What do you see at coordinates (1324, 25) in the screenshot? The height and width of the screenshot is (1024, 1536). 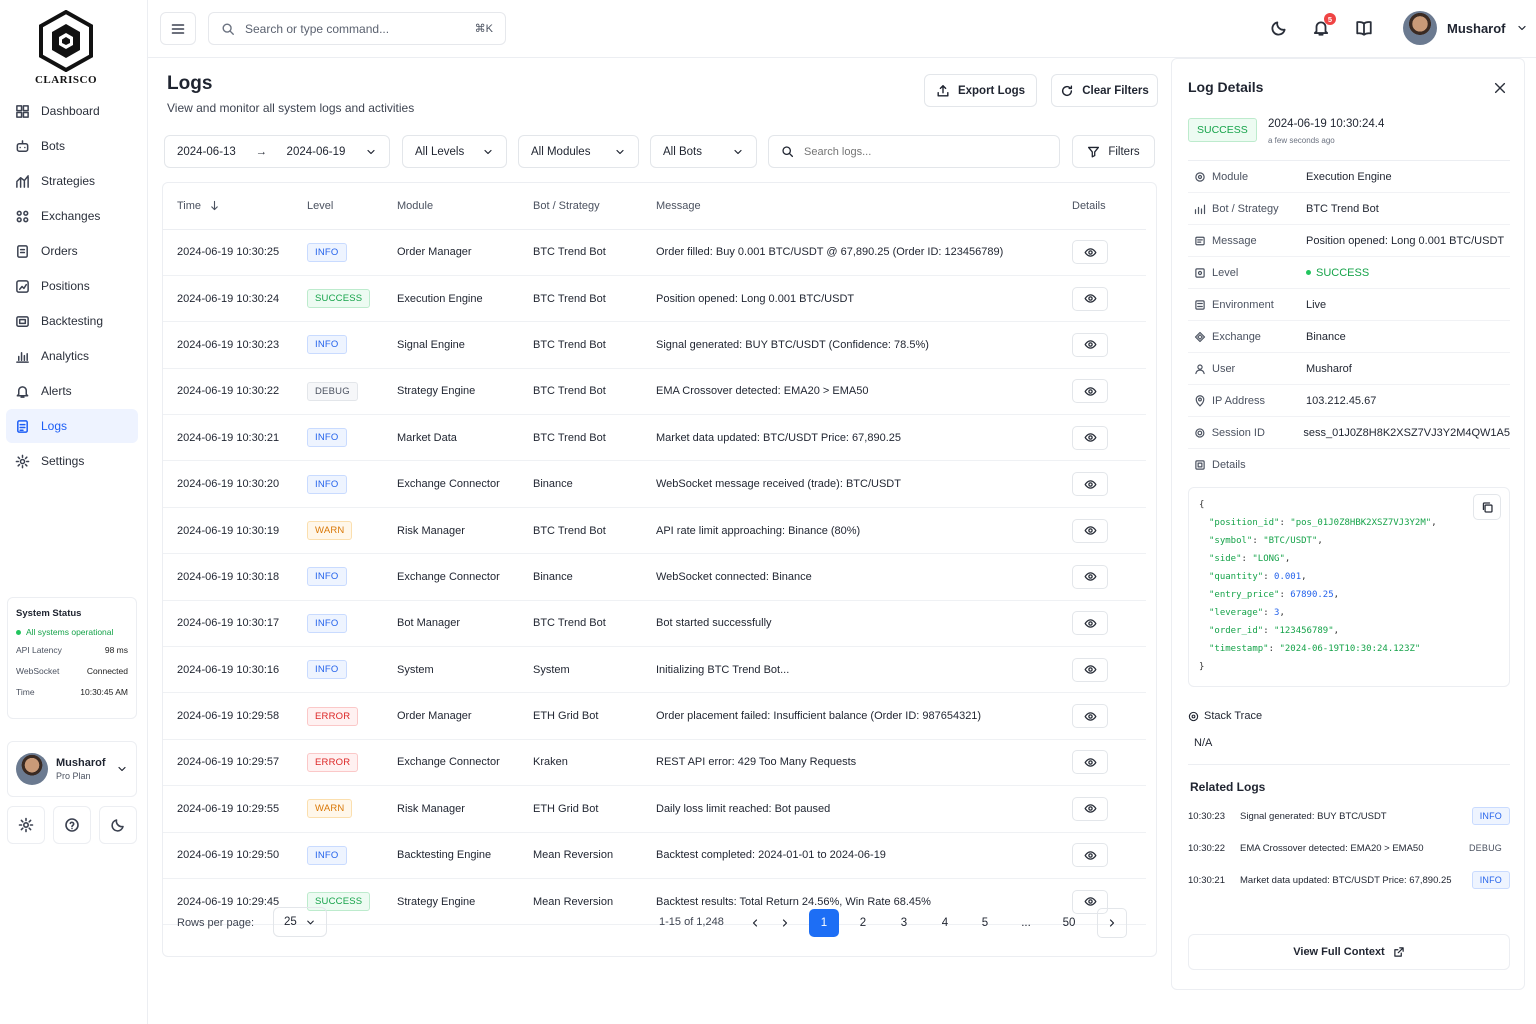 I see `notifications-button: 5` at bounding box center [1324, 25].